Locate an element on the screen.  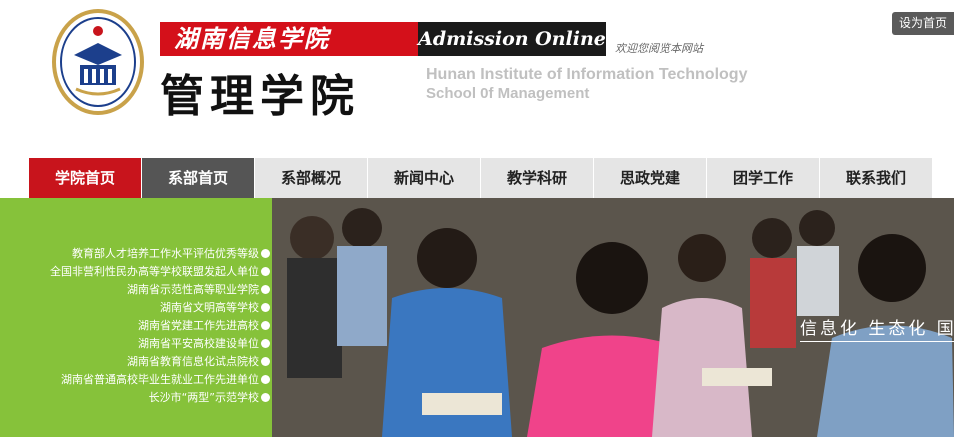
nav-item-overview: 系部概况 is located at coordinates (311, 178).